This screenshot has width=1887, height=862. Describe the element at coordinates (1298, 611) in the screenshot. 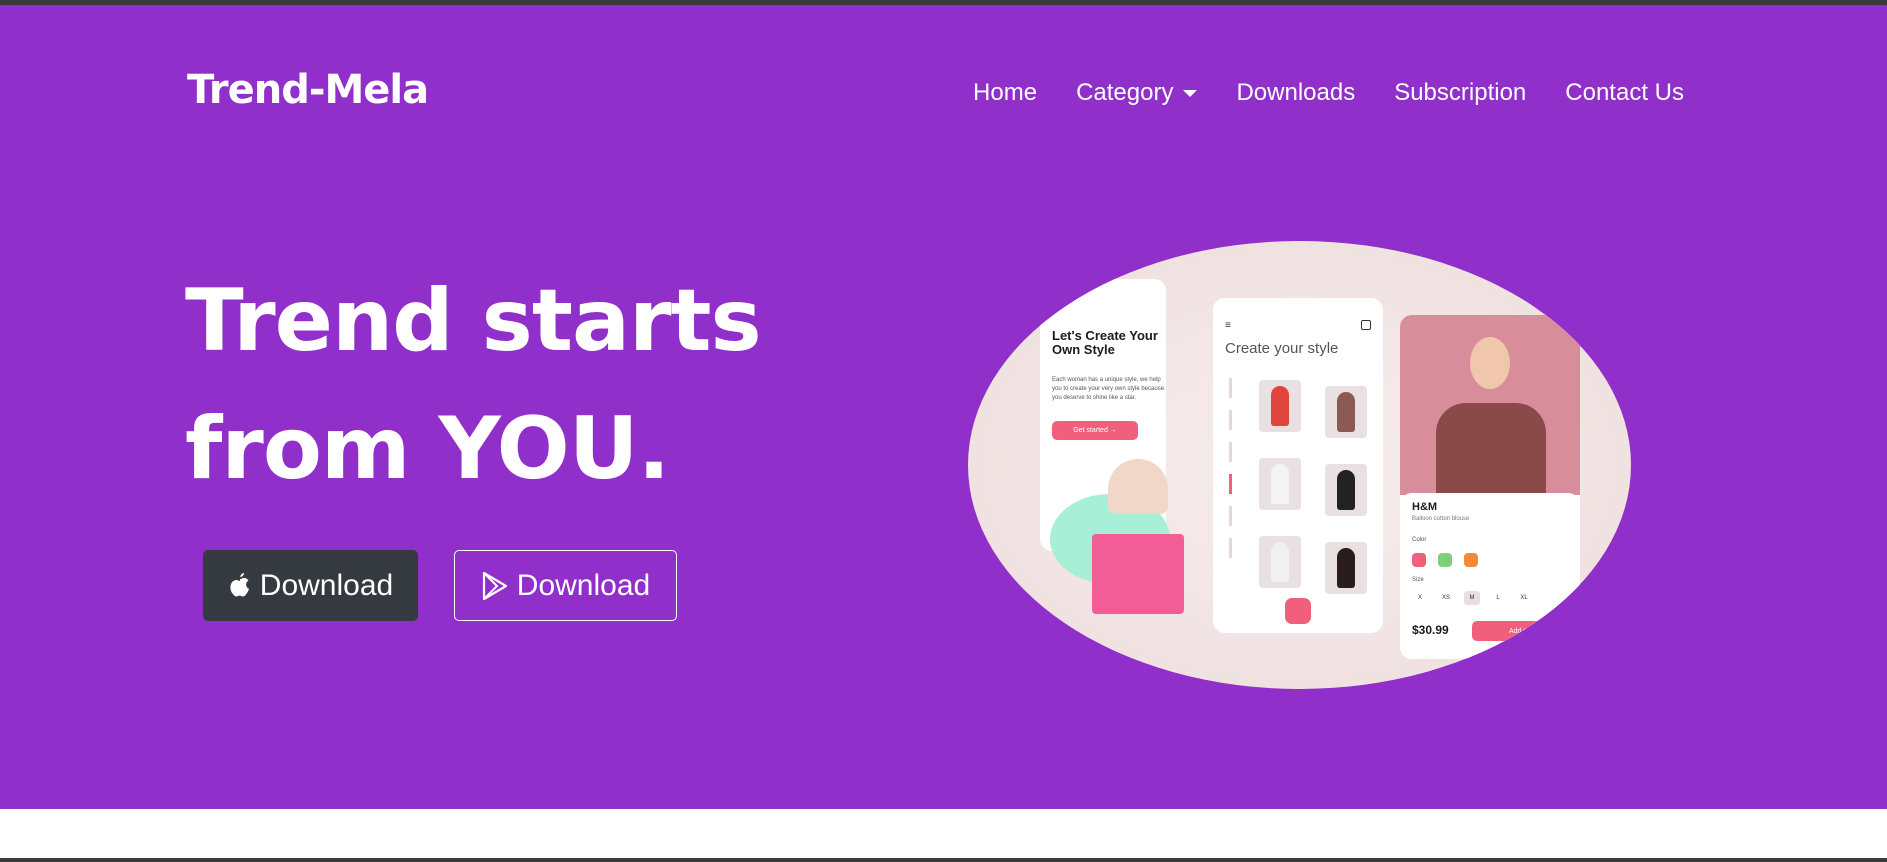

I see `search-fab-icon` at that location.